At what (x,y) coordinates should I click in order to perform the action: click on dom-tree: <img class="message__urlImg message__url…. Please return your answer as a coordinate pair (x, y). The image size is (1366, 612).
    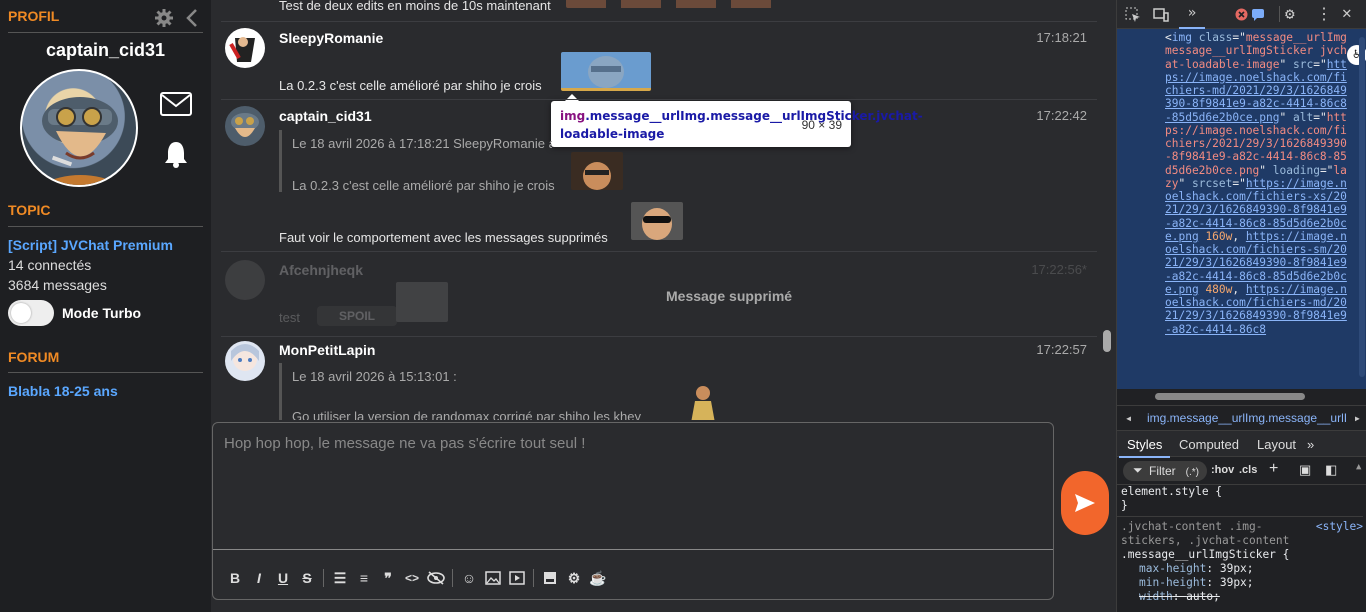
    Looking at the image, I should click on (1241, 209).